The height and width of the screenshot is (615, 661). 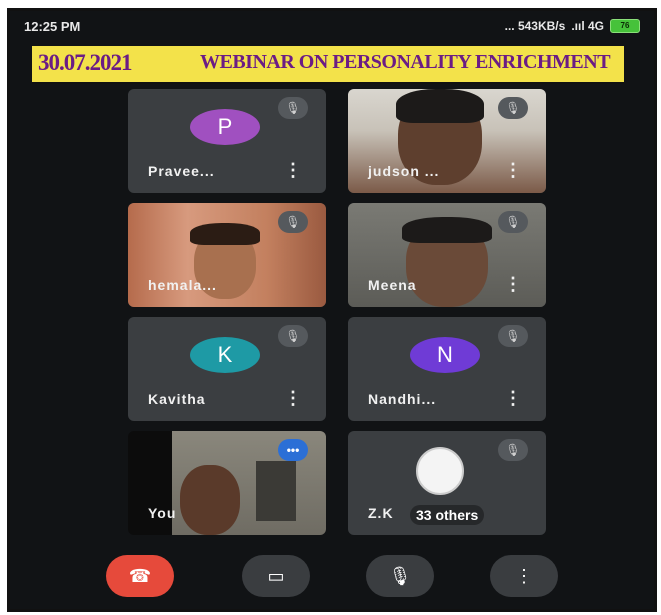 I want to click on participant-tile-others: 🎙 Z.K 33 others, so click(x=447, y=483).